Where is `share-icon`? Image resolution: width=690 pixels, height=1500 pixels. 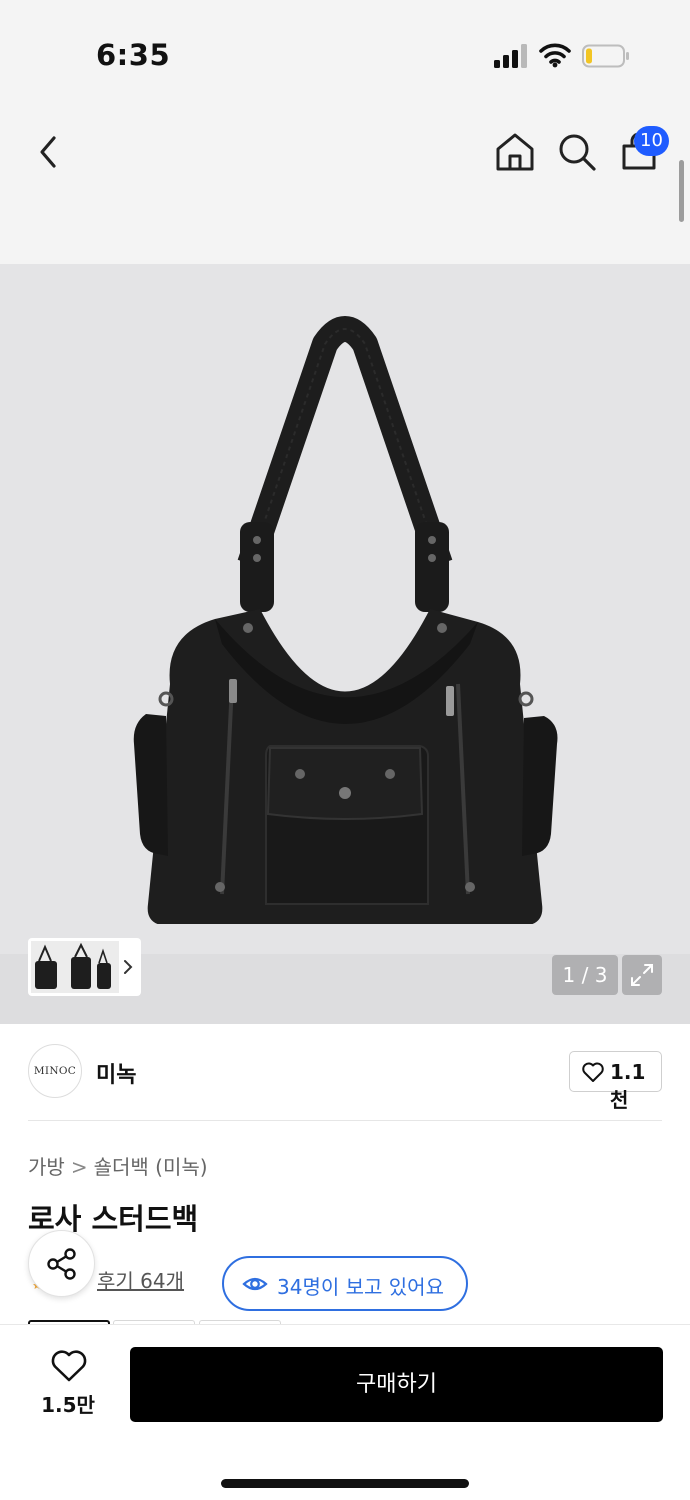 share-icon is located at coordinates (61, 1264).